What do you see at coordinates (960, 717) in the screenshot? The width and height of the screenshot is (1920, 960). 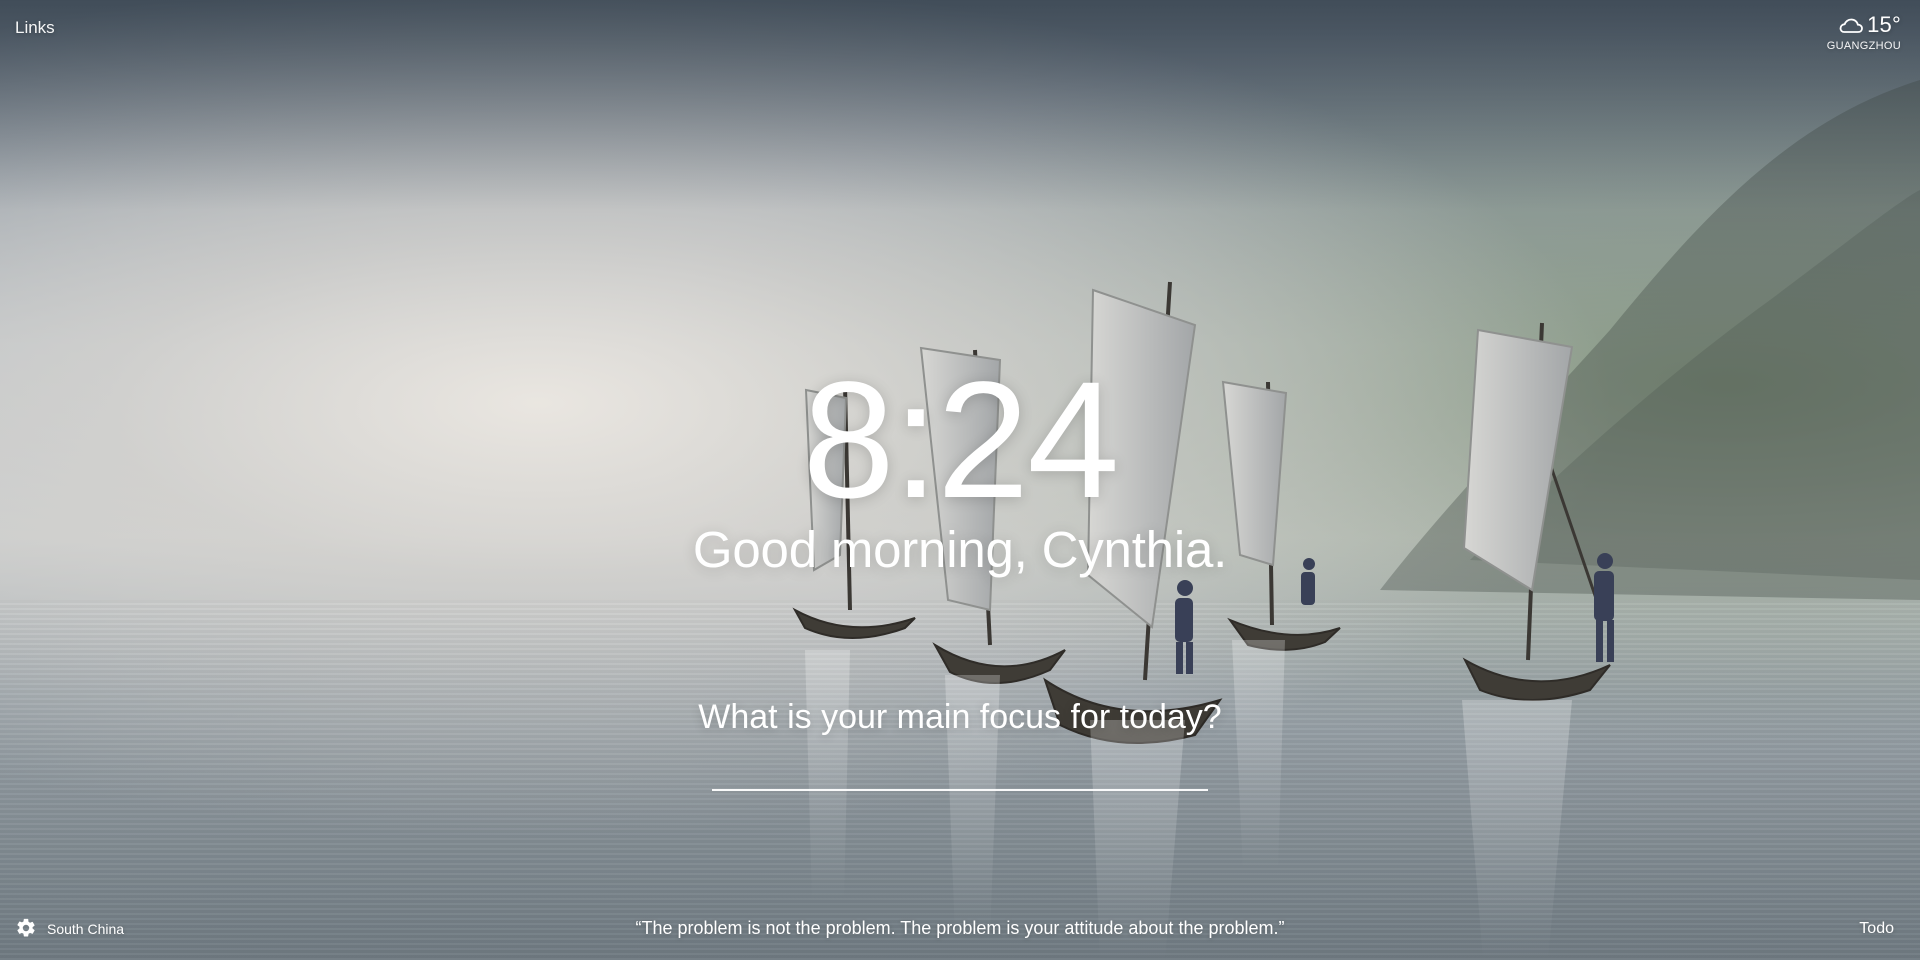 I see `focus-prompt: What is your main focus for today?` at bounding box center [960, 717].